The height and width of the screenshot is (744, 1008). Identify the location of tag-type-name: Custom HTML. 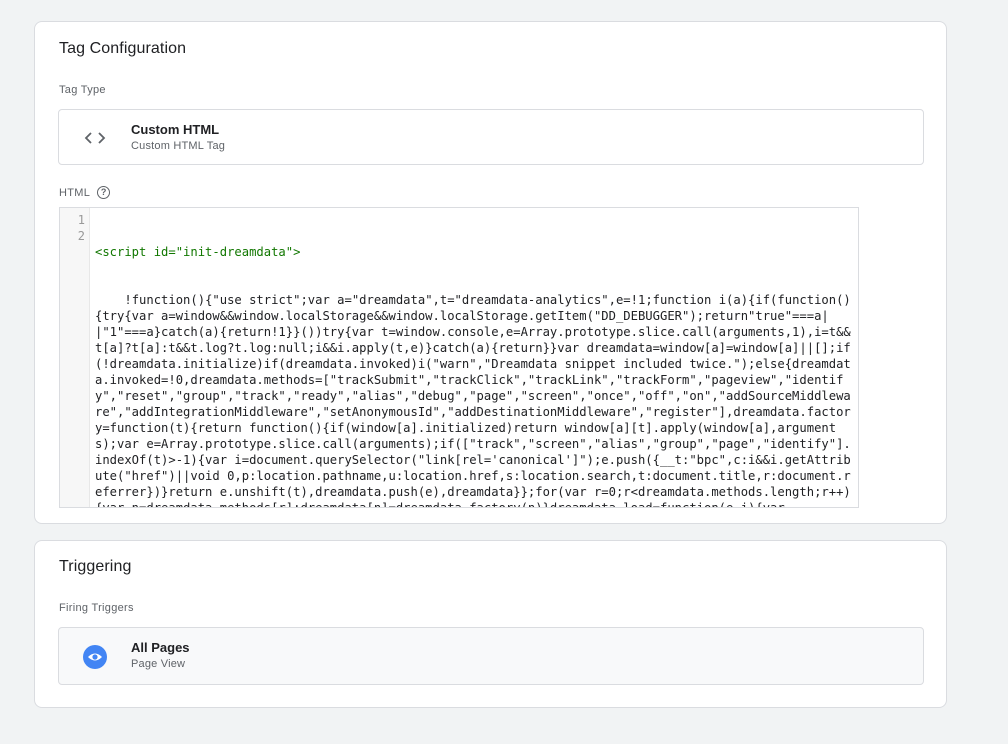
(175, 129).